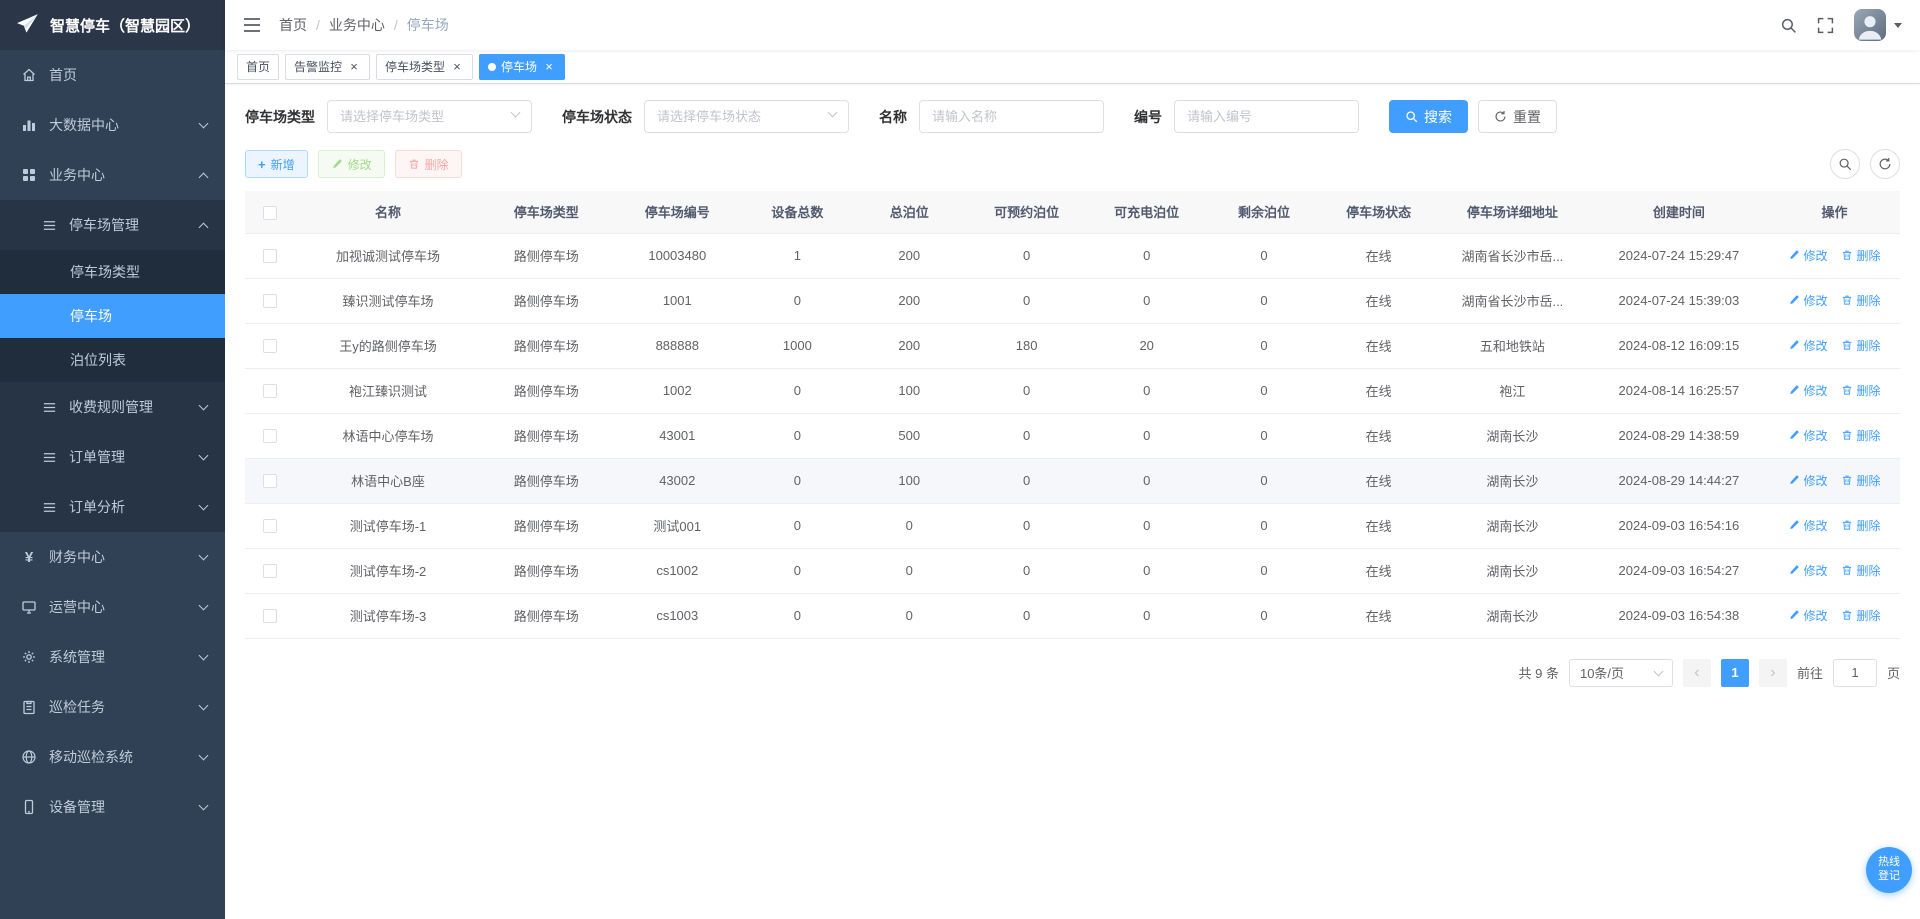 The image size is (1920, 919). I want to click on search-button: 搜索, so click(1428, 116).